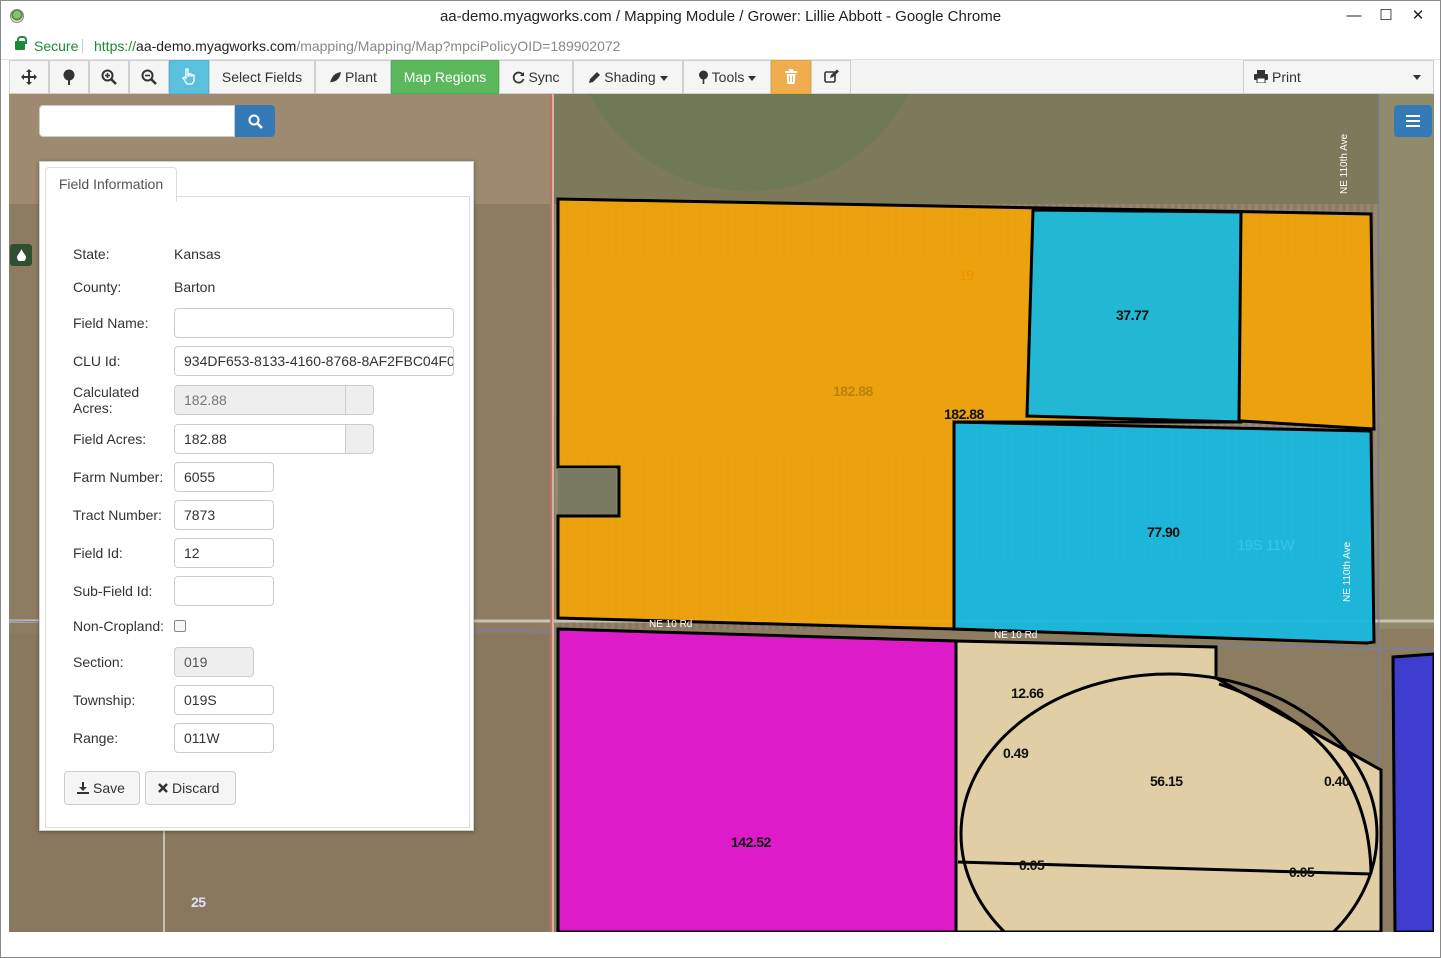 The height and width of the screenshot is (958, 1441). I want to click on search-input, so click(137, 121).